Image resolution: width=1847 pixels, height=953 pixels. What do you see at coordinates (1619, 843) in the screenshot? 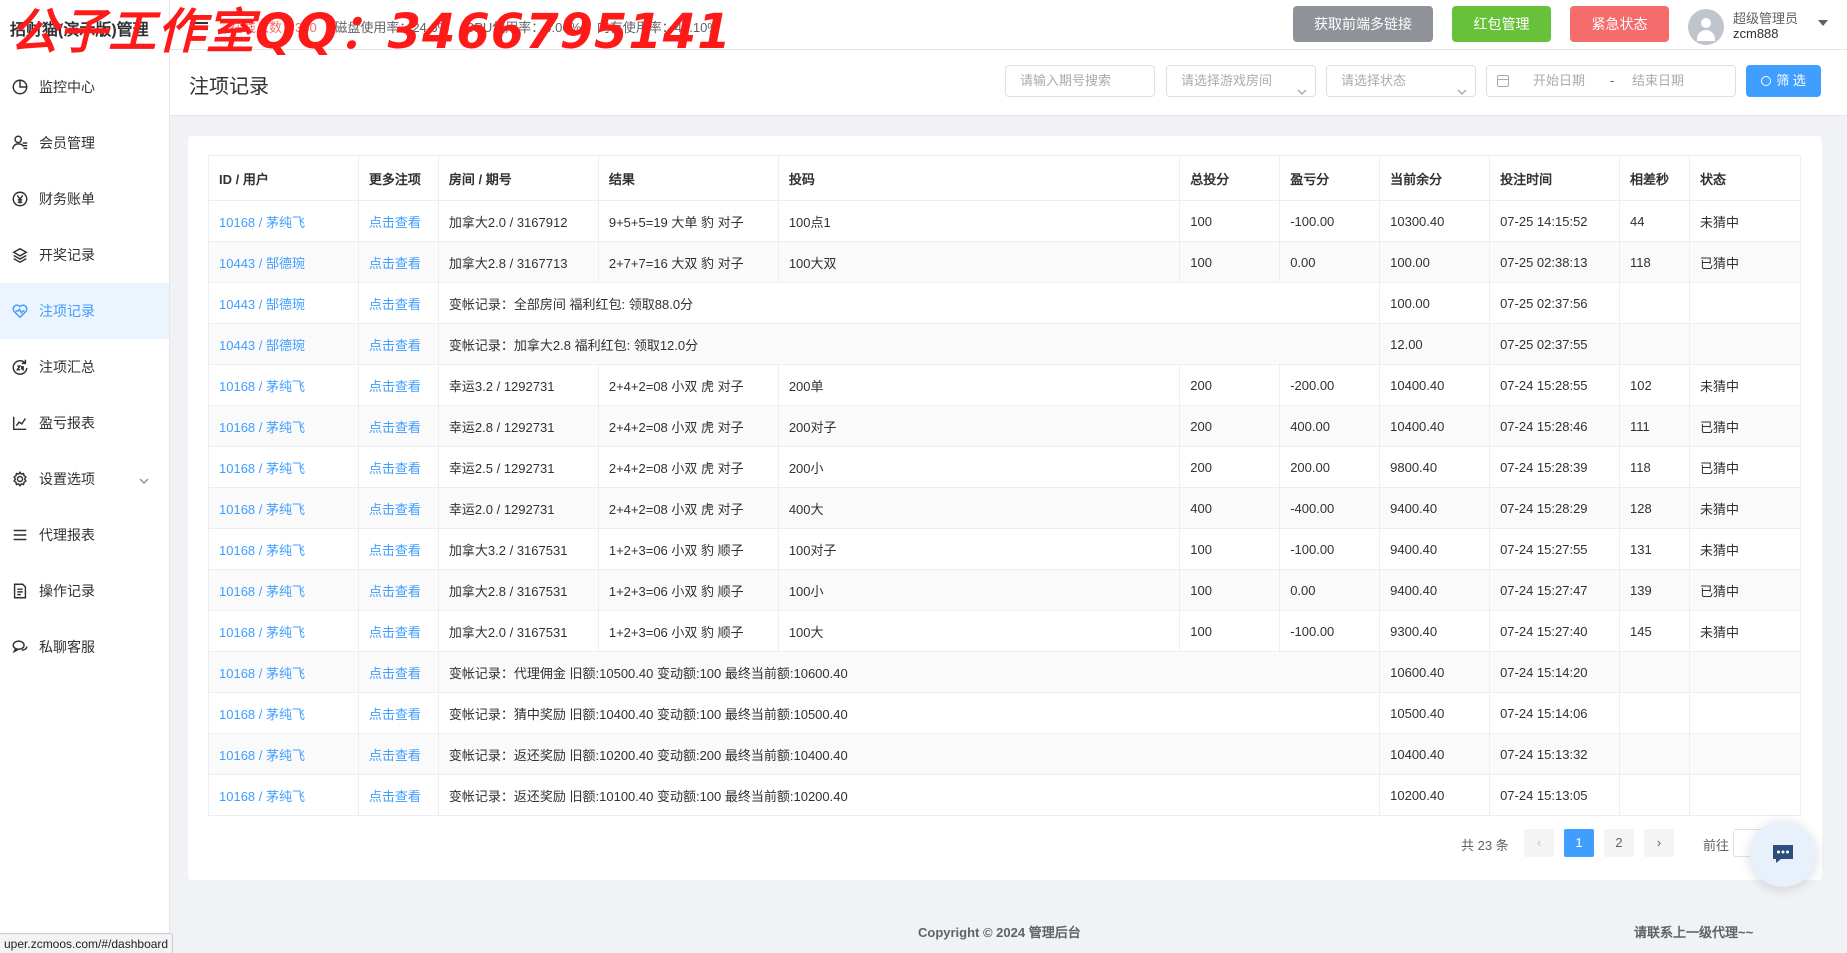
I see `page-2-button: 2` at bounding box center [1619, 843].